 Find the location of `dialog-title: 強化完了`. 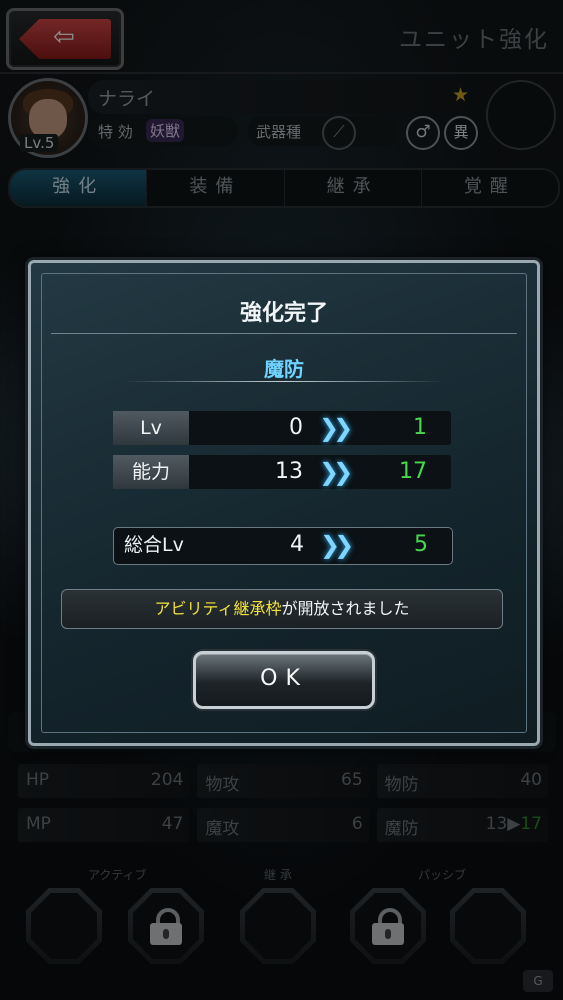

dialog-title: 強化完了 is located at coordinates (283, 313).